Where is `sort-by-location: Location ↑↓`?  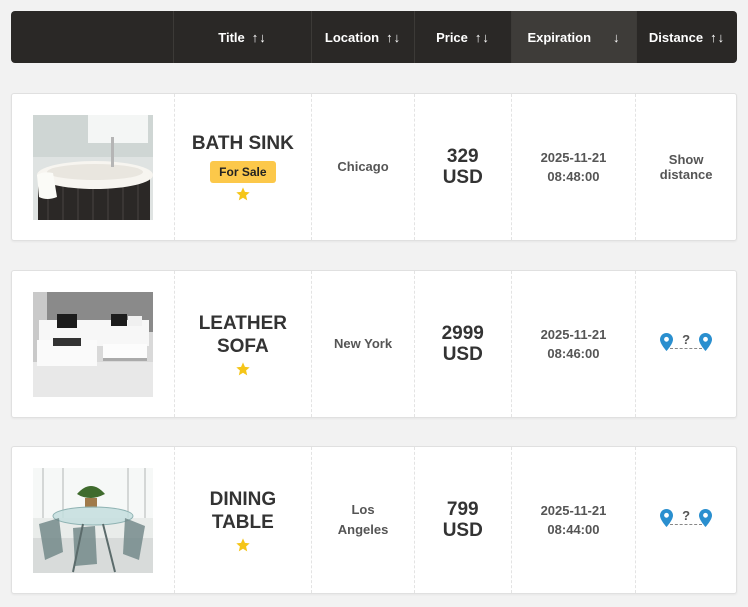
sort-by-location: Location ↑↓ is located at coordinates (362, 37).